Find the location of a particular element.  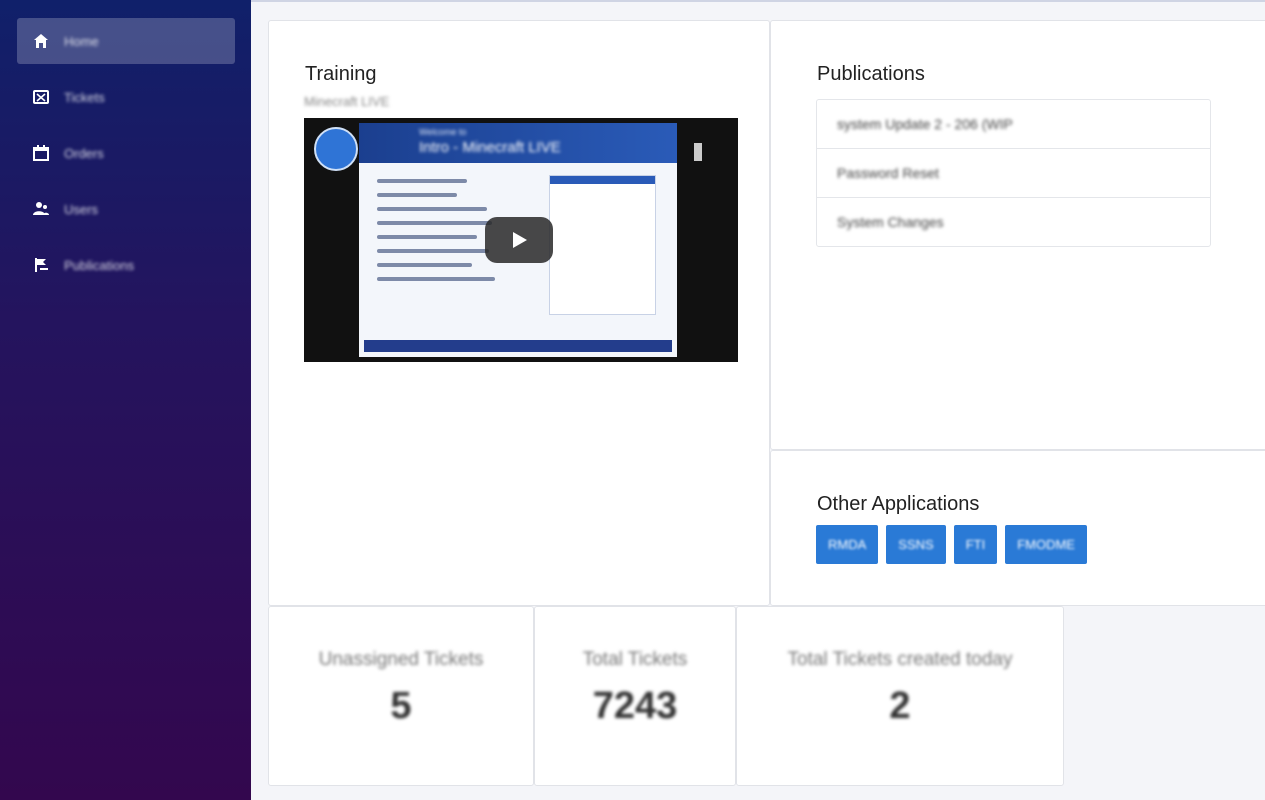

sidebar-item-users: Users is located at coordinates (126, 209).